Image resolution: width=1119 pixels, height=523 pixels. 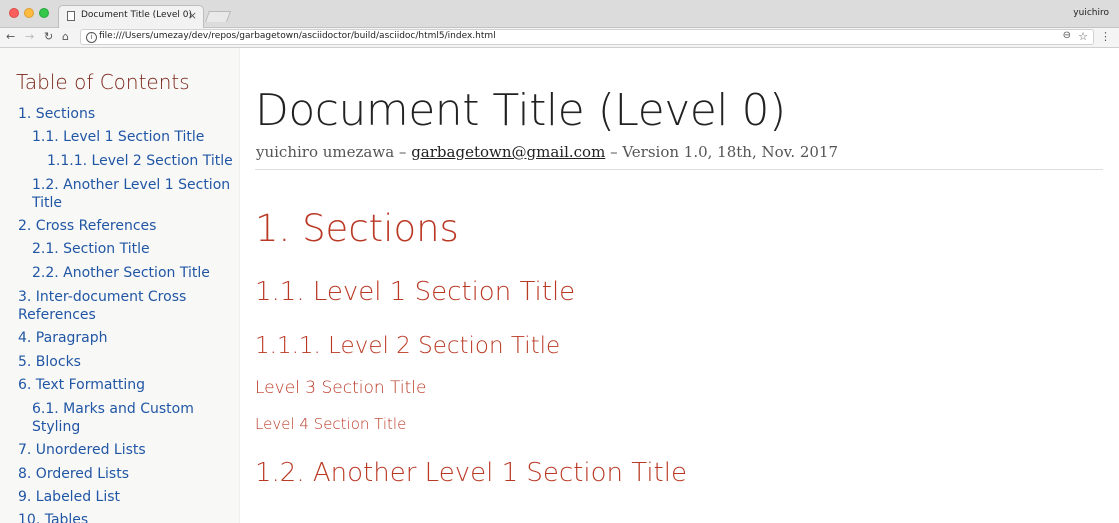 What do you see at coordinates (118, 137) in the screenshot?
I see `toc-item-level1: 1.1. Level 1 Section Title` at bounding box center [118, 137].